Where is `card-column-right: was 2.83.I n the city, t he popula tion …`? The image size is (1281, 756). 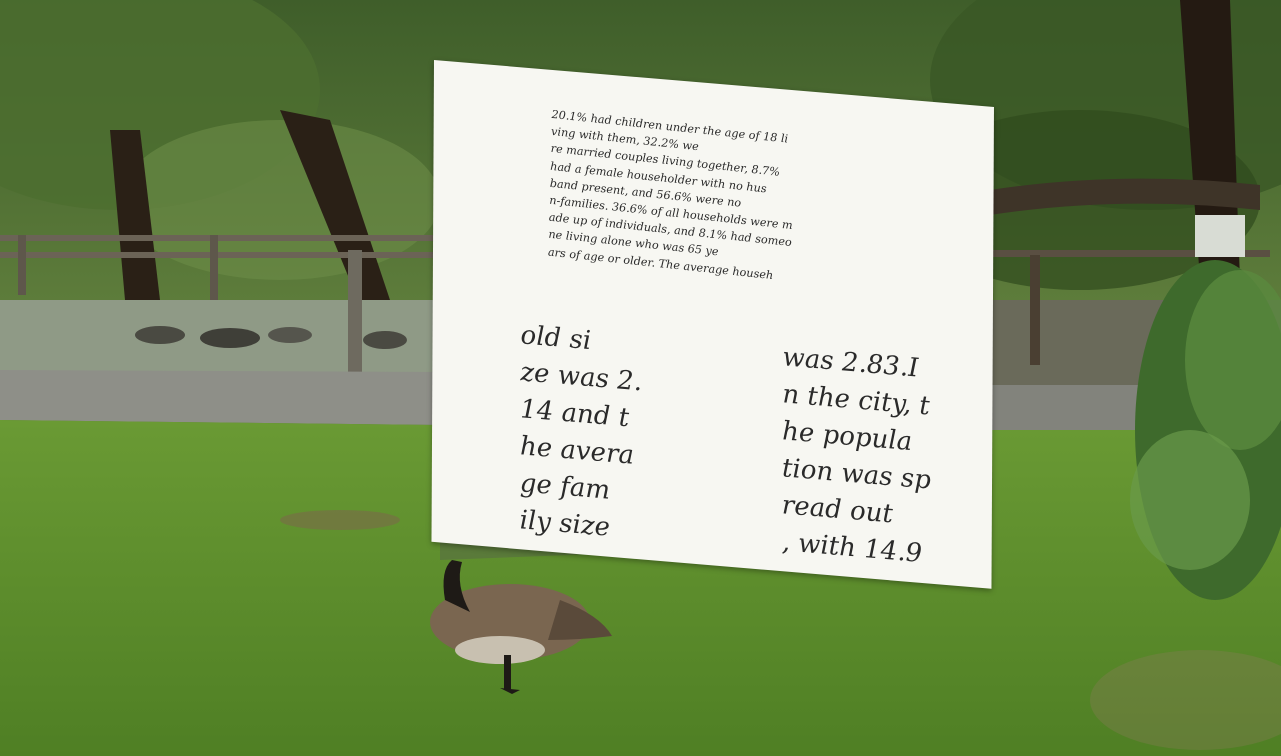 card-column-right: was 2.83.I n the city, t he popula tion … is located at coordinates (857, 456).